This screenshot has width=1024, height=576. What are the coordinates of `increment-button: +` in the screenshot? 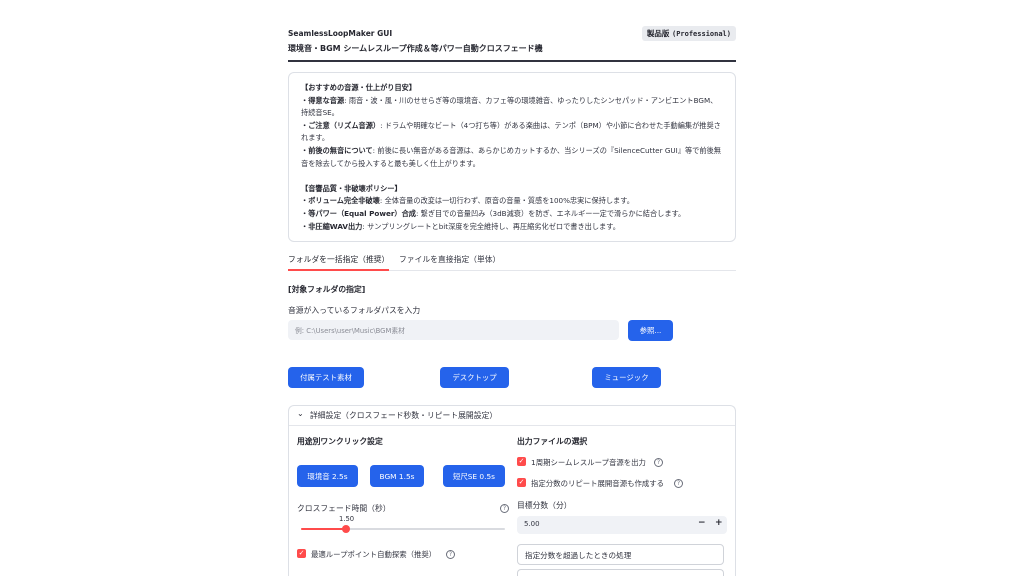 It's located at (719, 523).